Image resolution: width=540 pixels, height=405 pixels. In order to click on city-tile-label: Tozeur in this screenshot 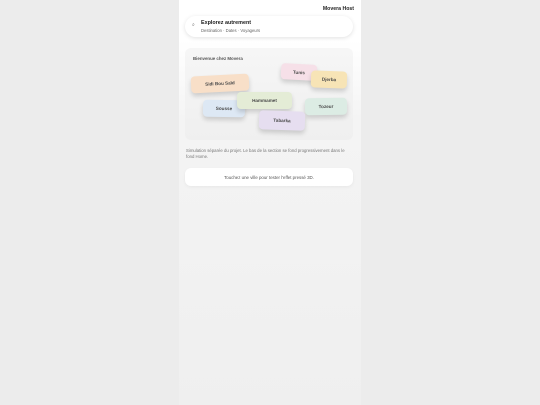, I will do `click(326, 106)`.